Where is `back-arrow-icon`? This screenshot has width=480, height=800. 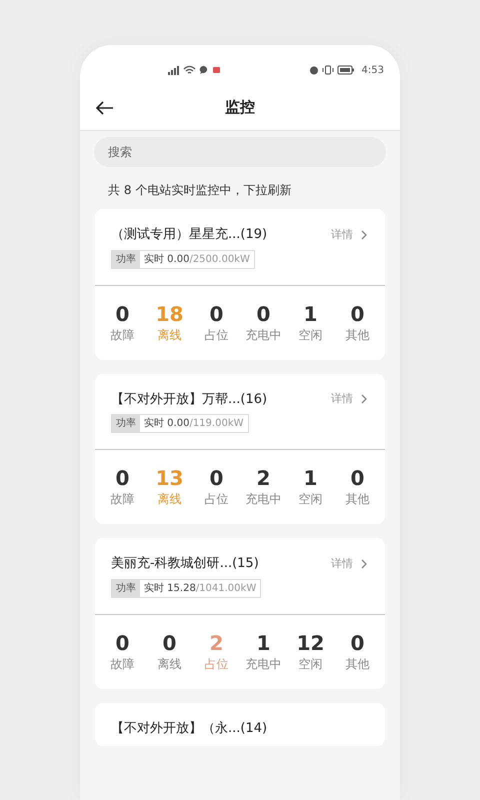
back-arrow-icon is located at coordinates (105, 107).